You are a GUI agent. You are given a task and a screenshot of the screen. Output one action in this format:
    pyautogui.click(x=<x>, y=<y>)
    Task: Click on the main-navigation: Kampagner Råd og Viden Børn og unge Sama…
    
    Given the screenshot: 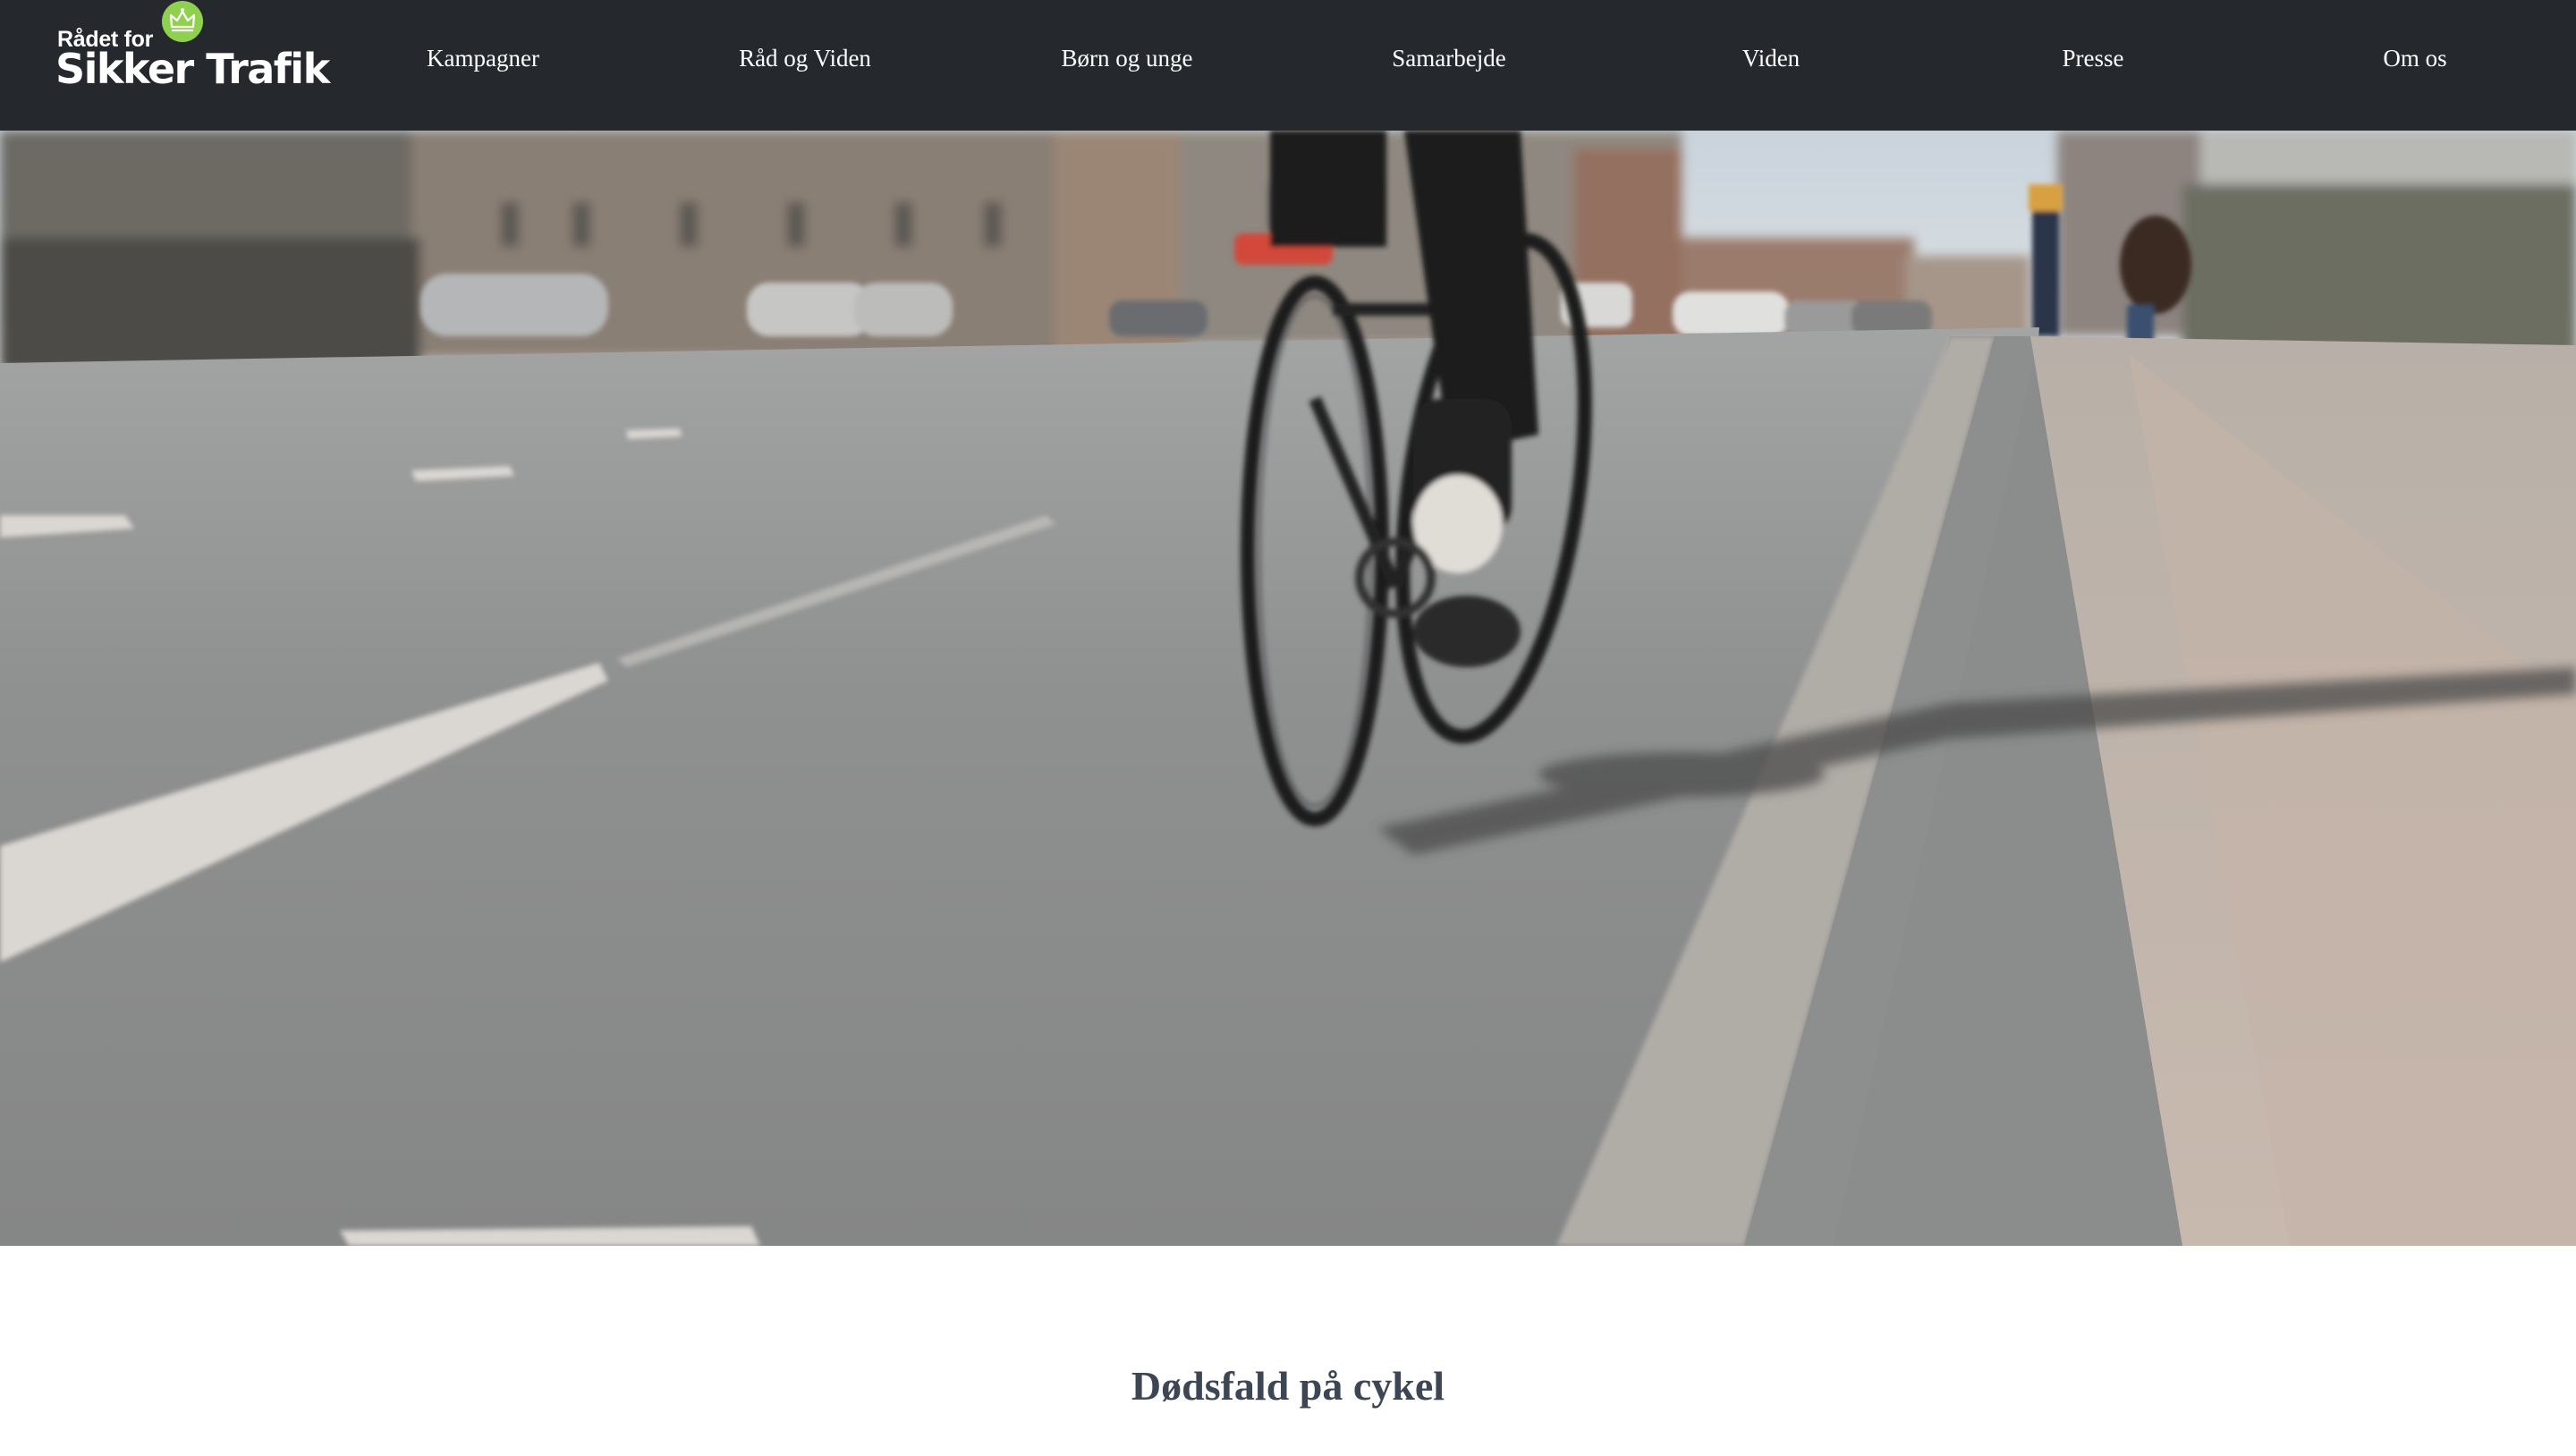 What is the action you would take?
    pyautogui.click(x=1288, y=65)
    